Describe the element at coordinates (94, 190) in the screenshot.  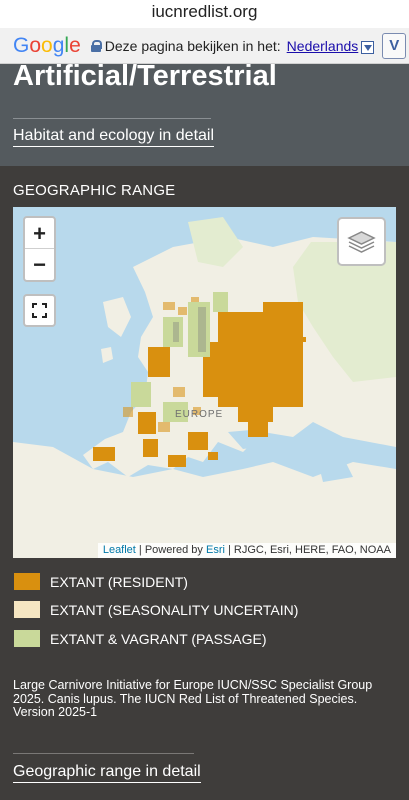
I see `geographic-range-heading: GEOGRAPHIC RANGE` at that location.